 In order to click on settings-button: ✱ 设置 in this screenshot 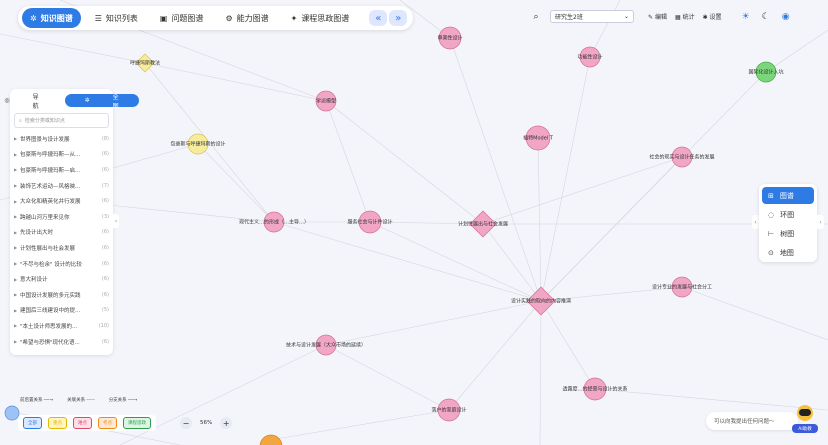, I will do `click(712, 16)`.